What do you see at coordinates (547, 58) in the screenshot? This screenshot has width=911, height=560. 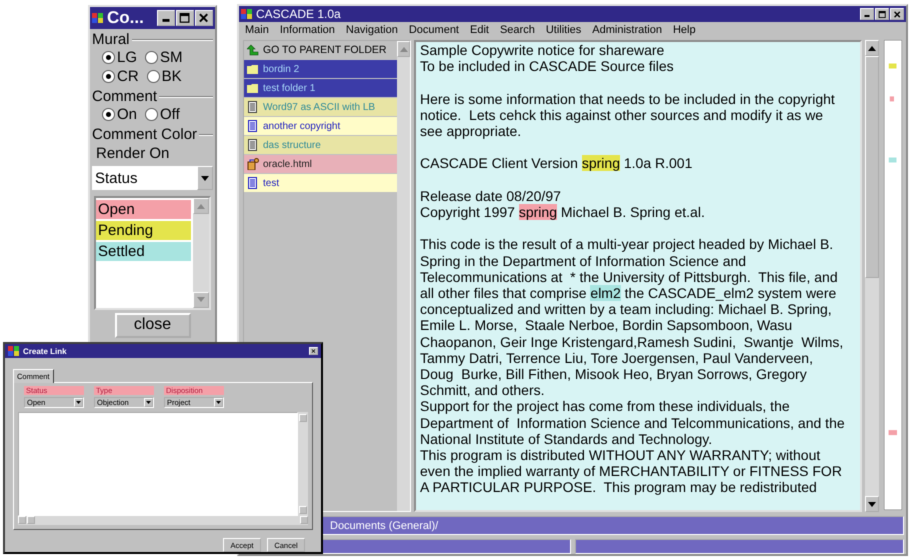 I see `paragraph: Sample Copywrite notice for shareware To be included in CASCADE Source files` at bounding box center [547, 58].